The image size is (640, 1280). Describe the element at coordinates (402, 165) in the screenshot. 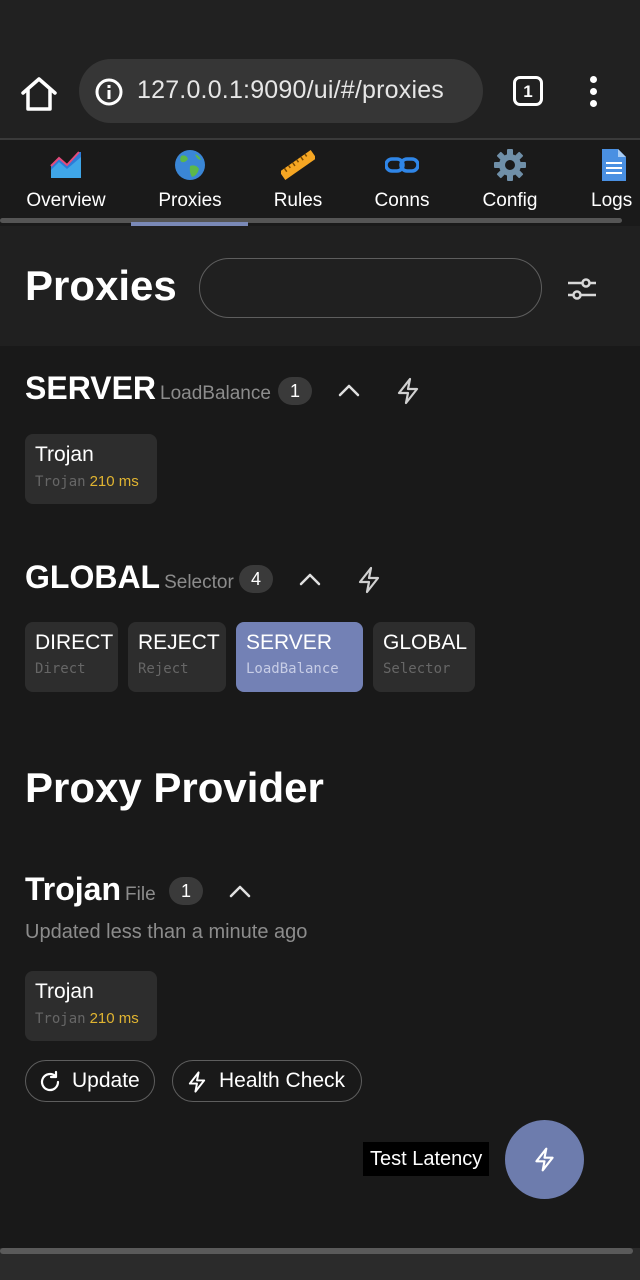

I see `link-icon` at that location.